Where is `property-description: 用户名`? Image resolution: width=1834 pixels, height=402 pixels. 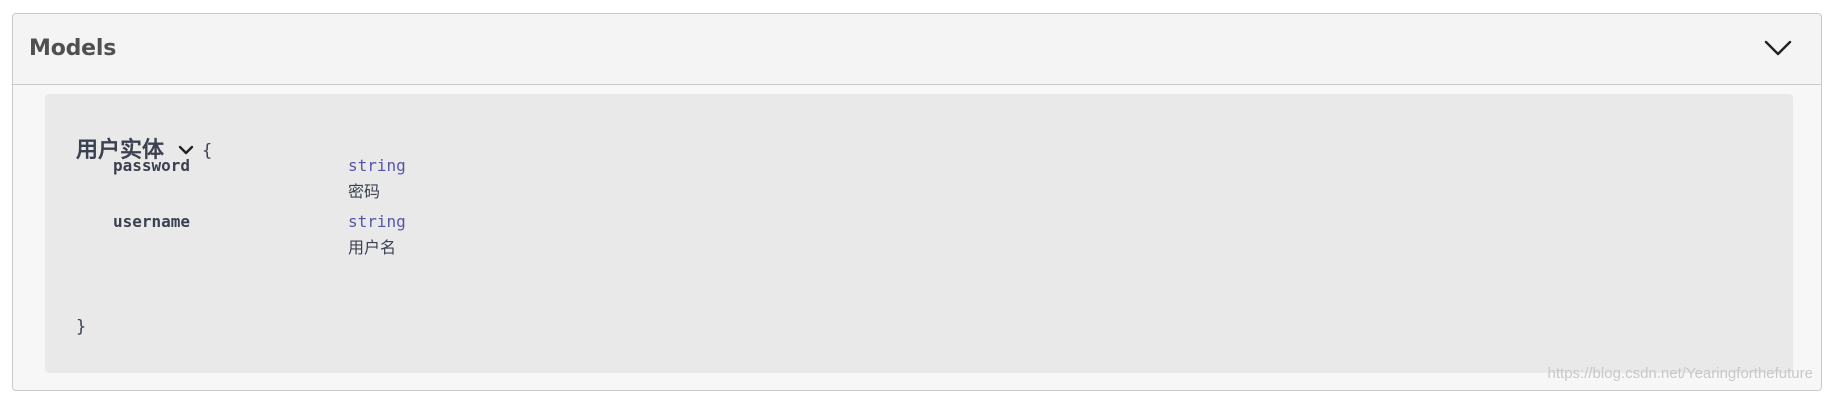 property-description: 用户名 is located at coordinates (372, 247).